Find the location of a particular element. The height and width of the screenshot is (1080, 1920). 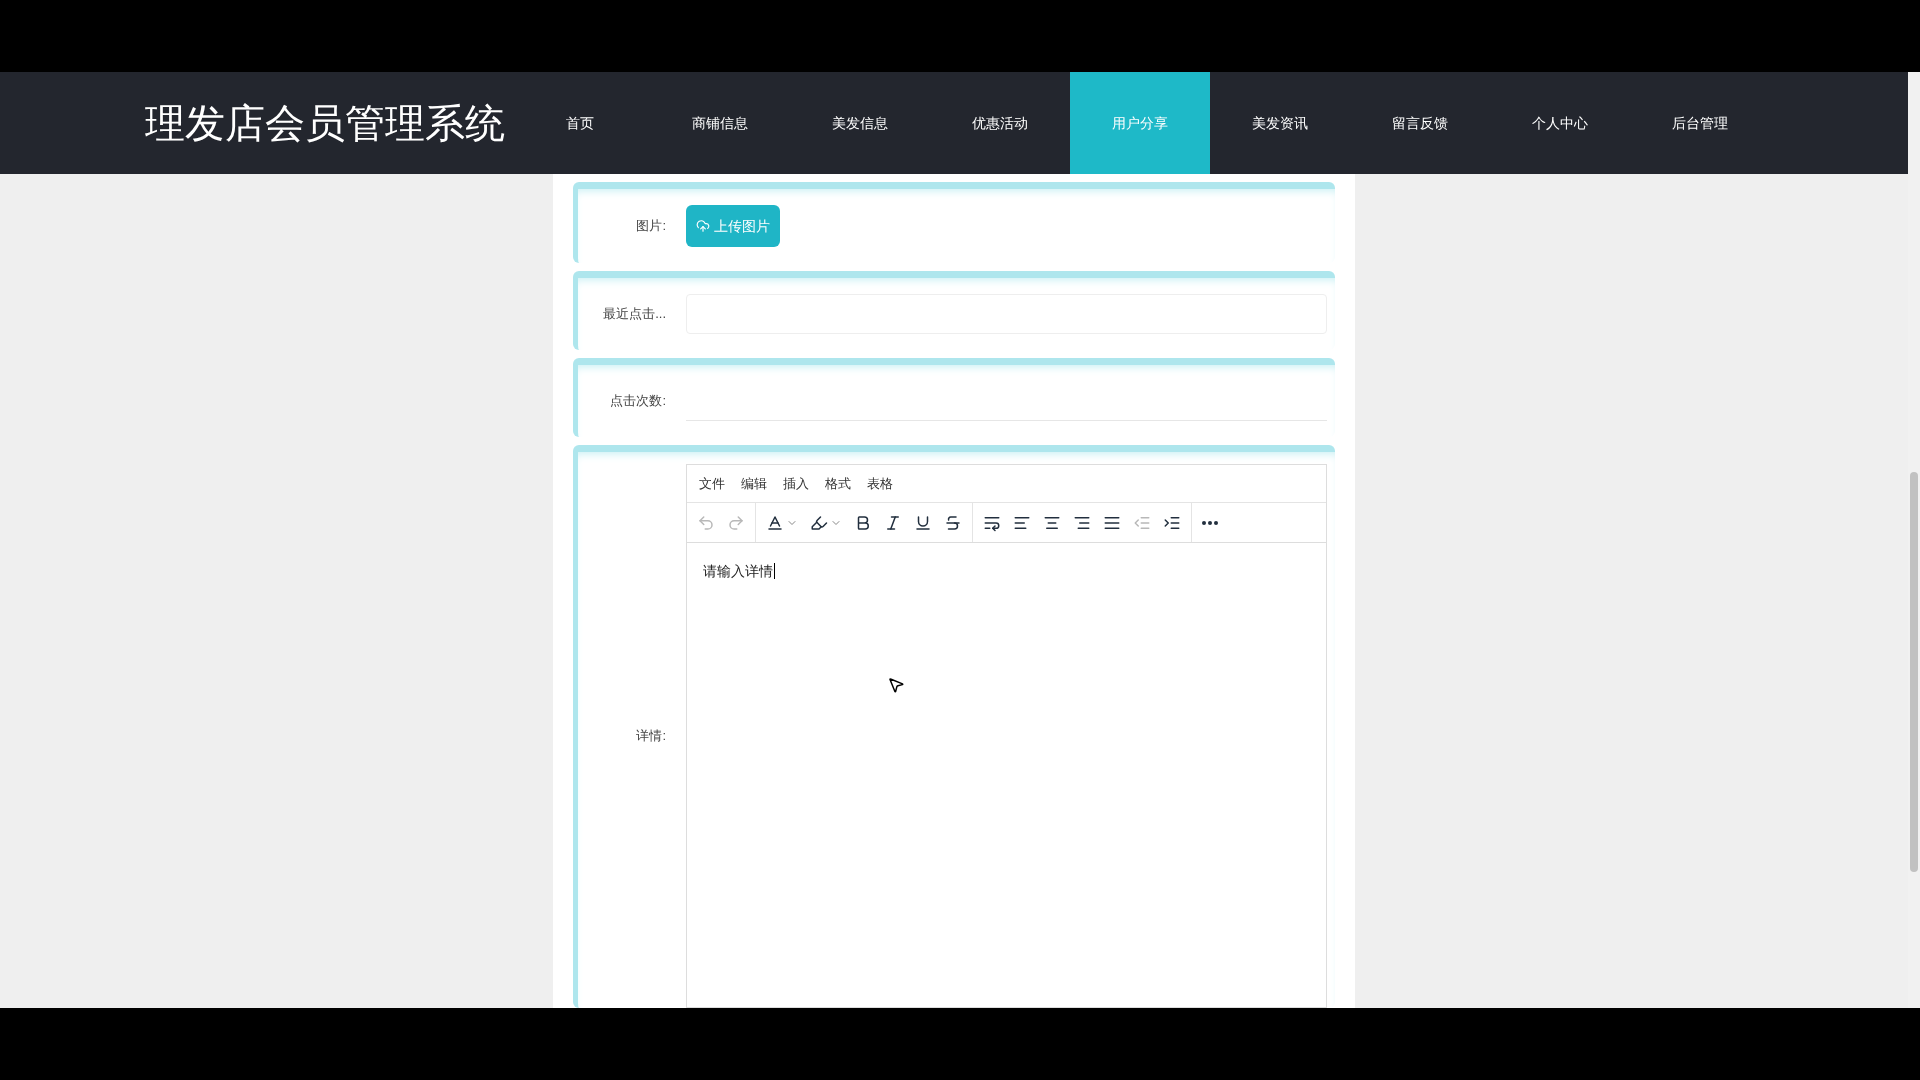

nav-link: 优惠活动 is located at coordinates (1000, 123).